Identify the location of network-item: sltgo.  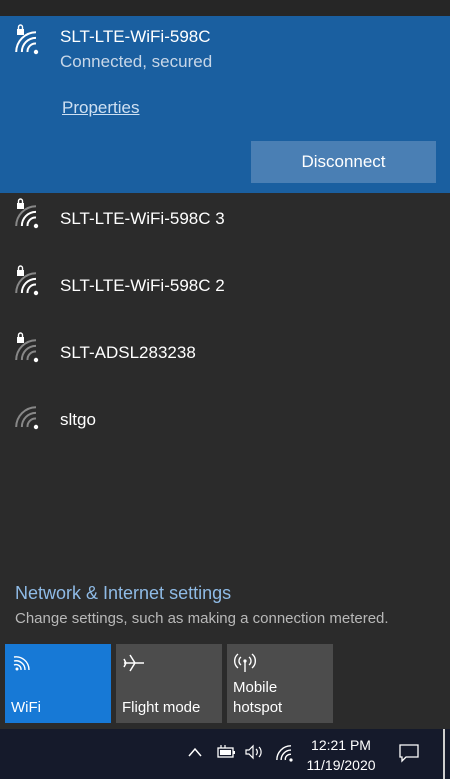
(225, 422).